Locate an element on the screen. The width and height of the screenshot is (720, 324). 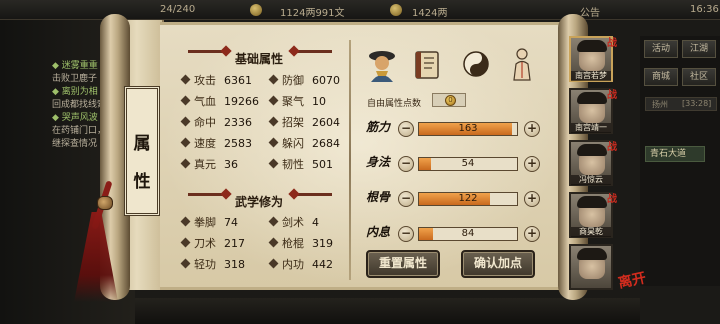
bottom-toolbar is located at coordinates (387, 311).